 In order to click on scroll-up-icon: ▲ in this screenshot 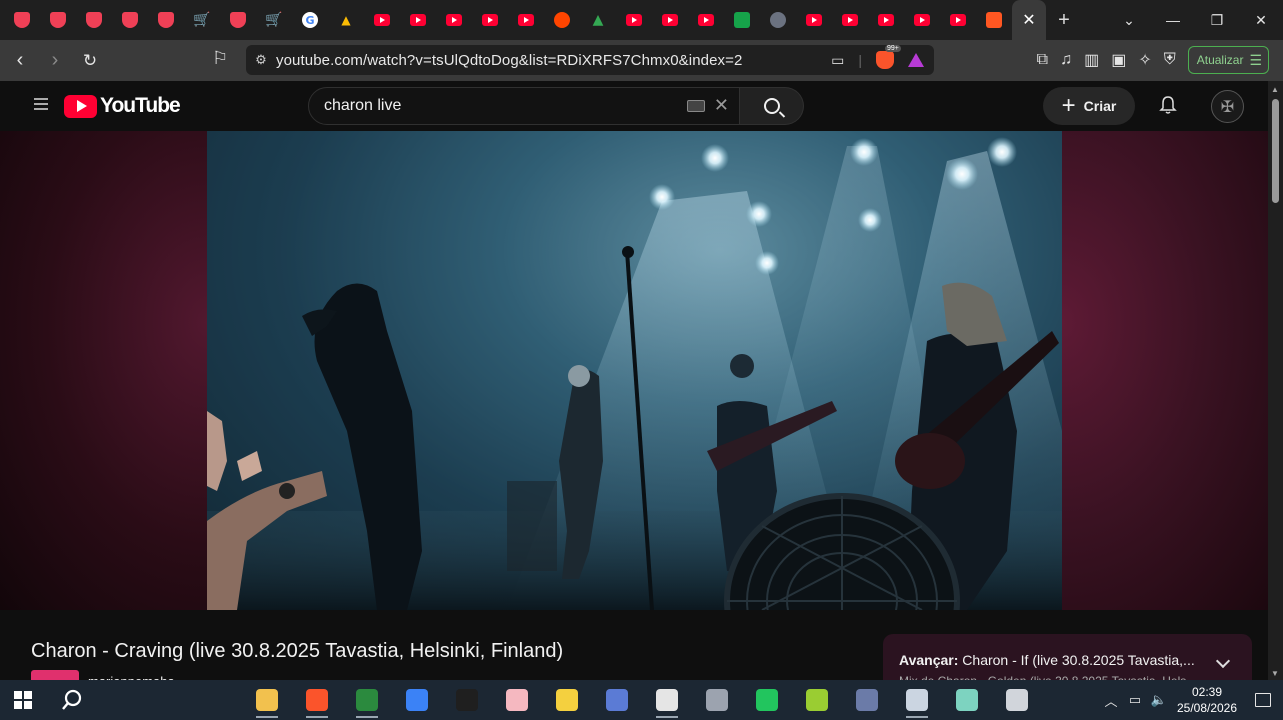, I will do `click(1275, 89)`.